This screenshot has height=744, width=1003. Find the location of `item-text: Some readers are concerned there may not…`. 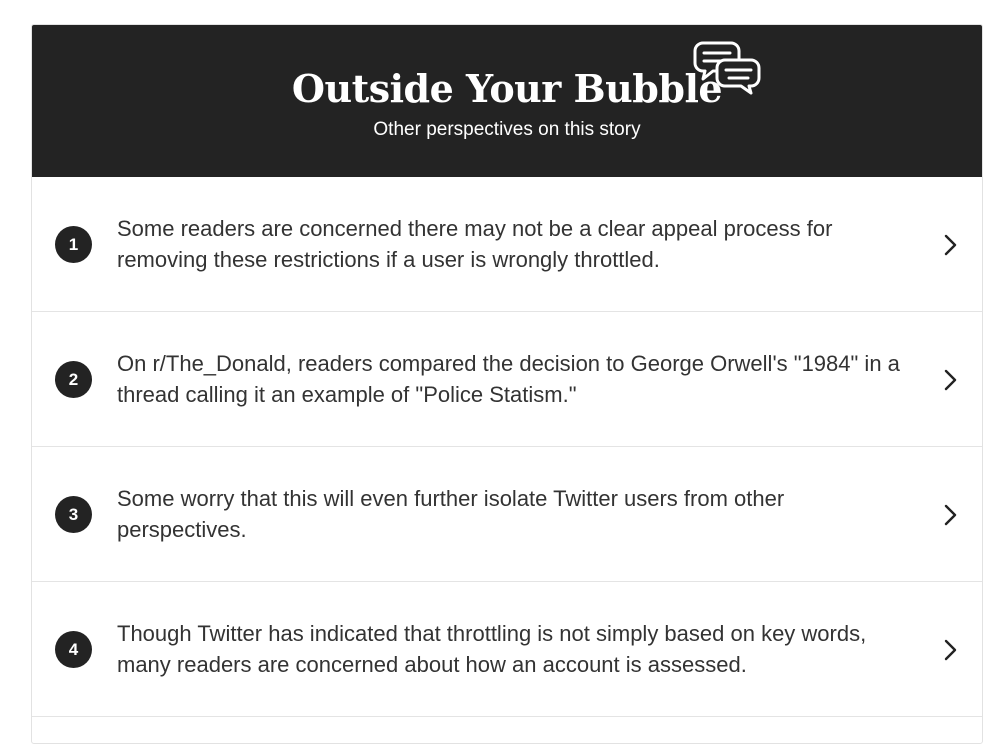

item-text: Some readers are concerned there may not… is located at coordinates (475, 244).